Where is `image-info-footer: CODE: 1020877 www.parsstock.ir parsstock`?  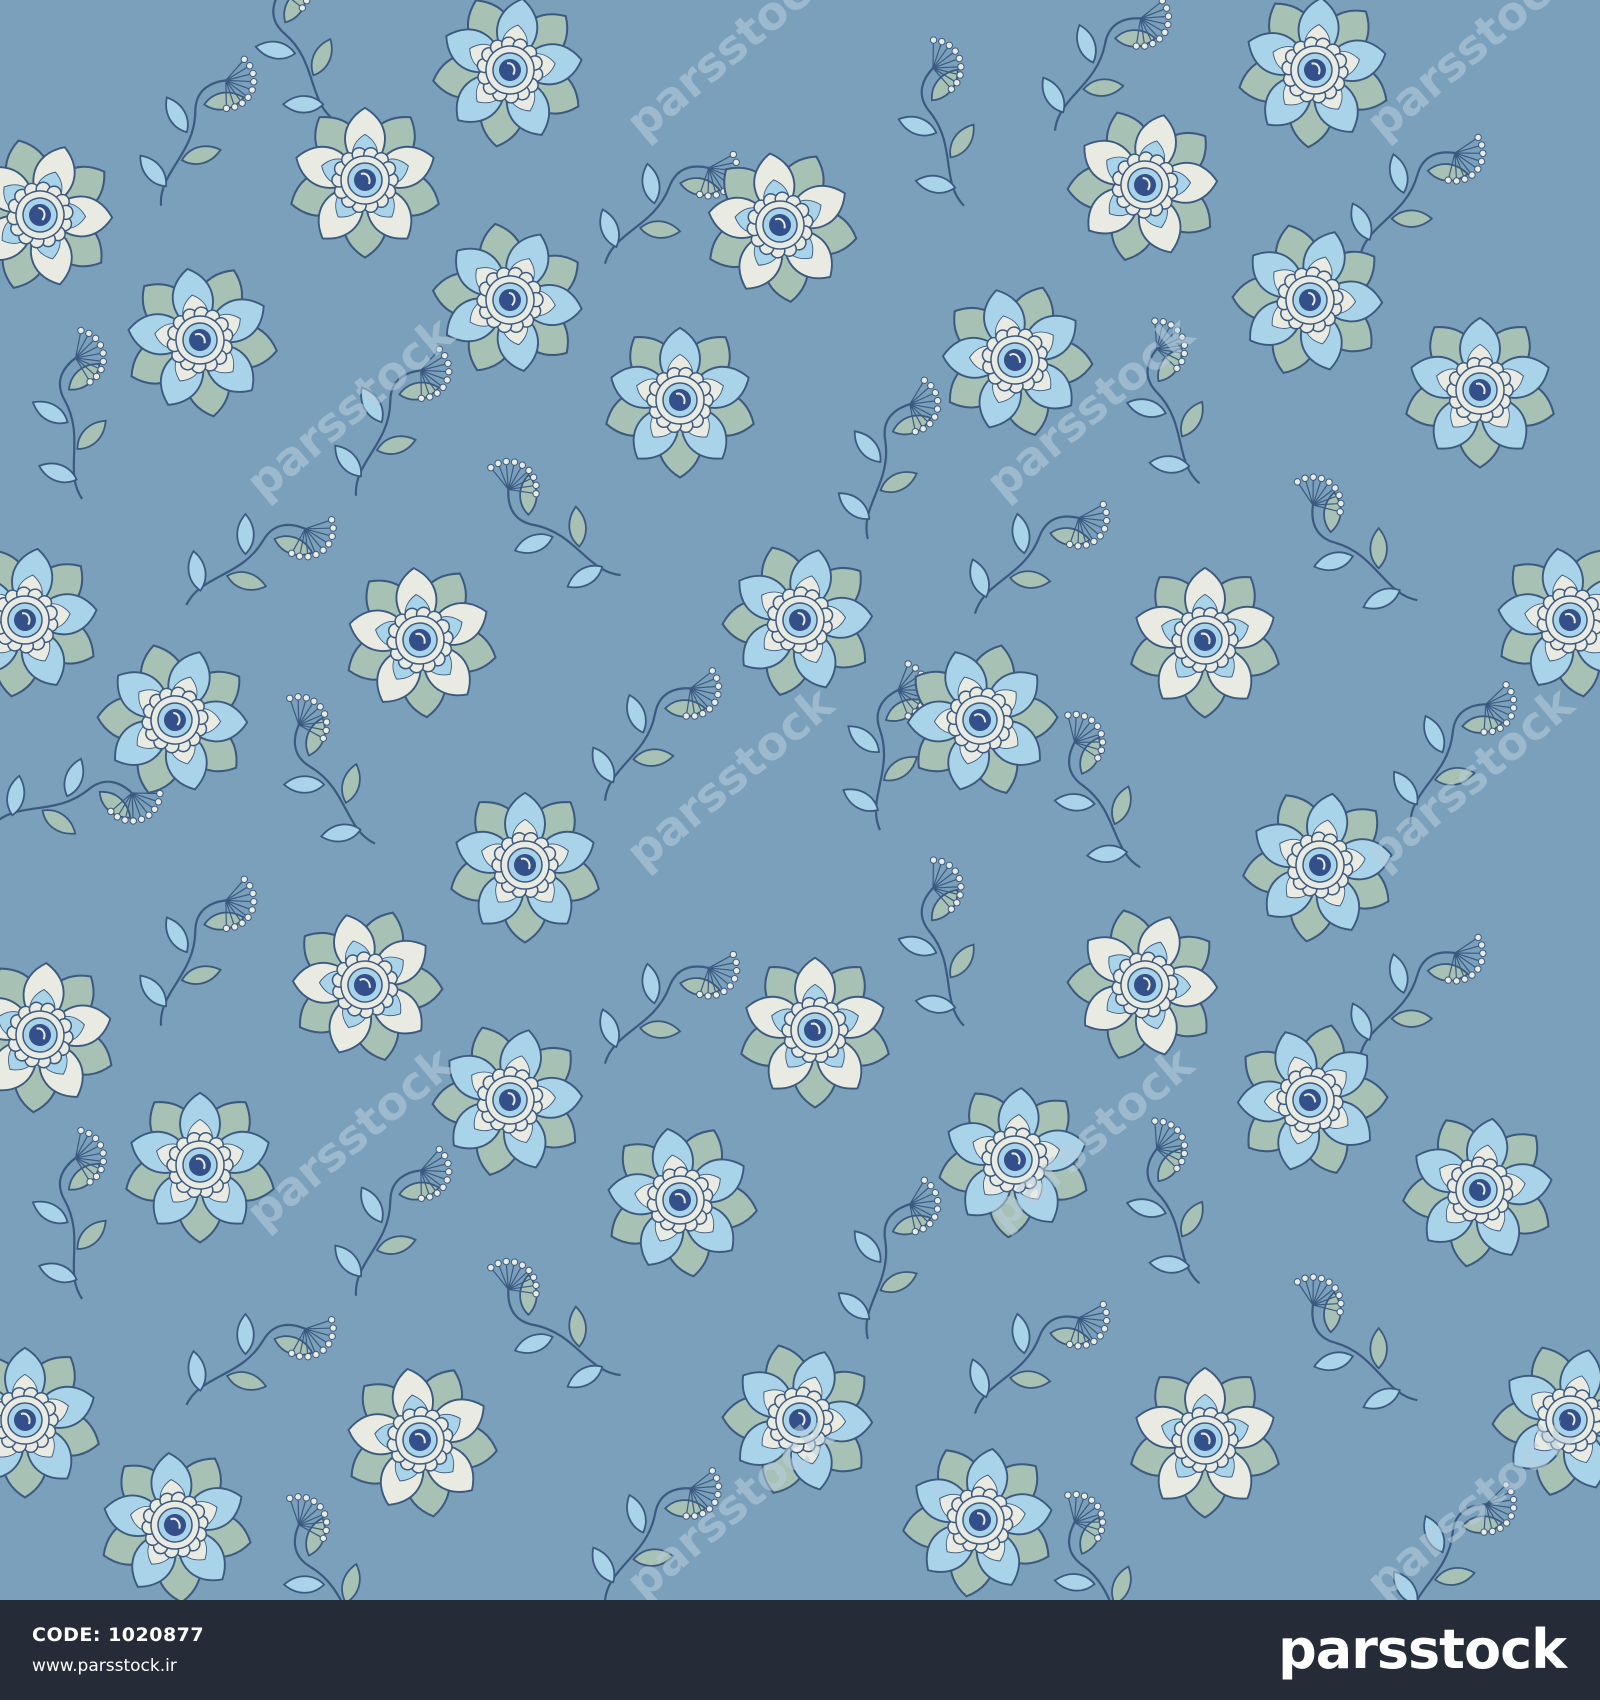 image-info-footer: CODE: 1020877 www.parsstock.ir parsstock is located at coordinates (800, 1650).